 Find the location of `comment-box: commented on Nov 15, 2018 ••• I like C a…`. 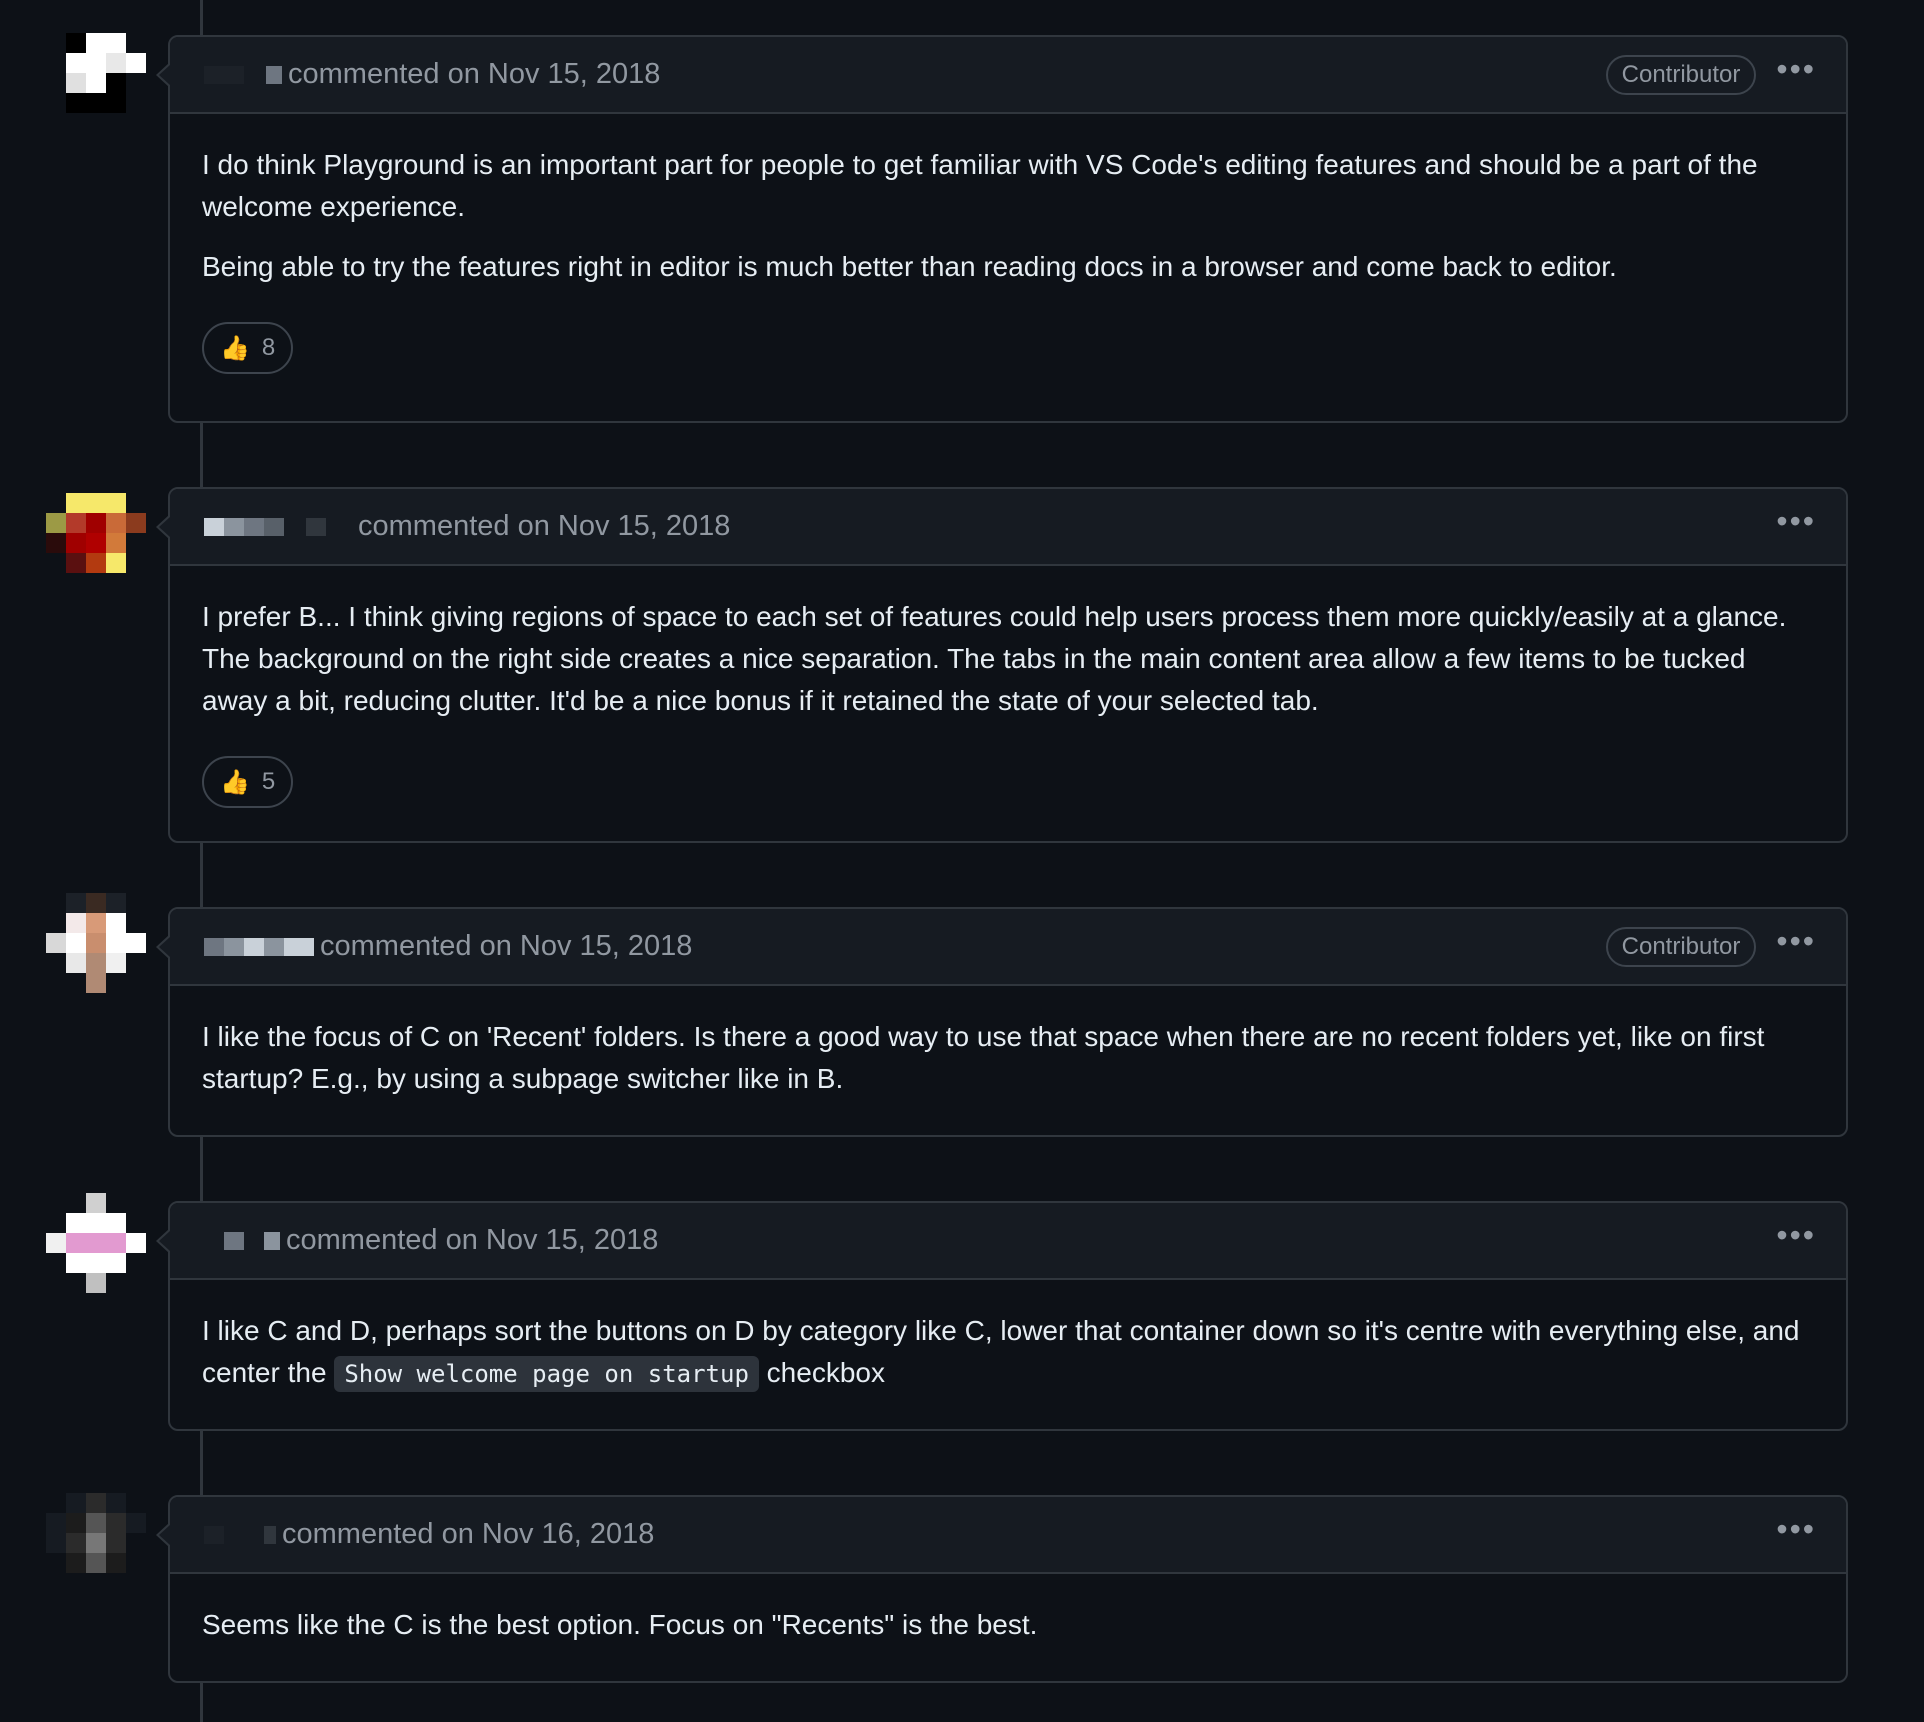

comment-box: commented on Nov 15, 2018 ••• I like C a… is located at coordinates (1002, 1316).